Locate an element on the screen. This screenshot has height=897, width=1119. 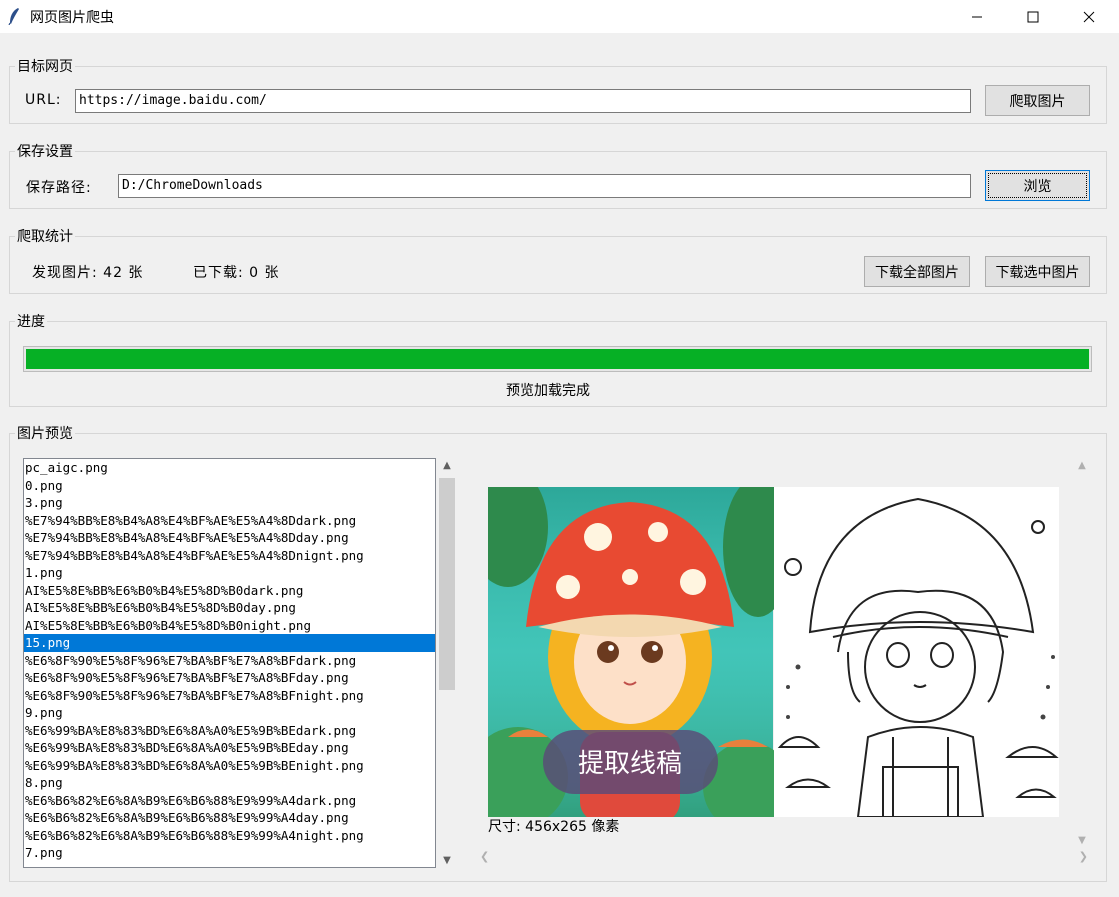
preview-scroll-right-icon: ❯ is located at coordinates (1083, 856).